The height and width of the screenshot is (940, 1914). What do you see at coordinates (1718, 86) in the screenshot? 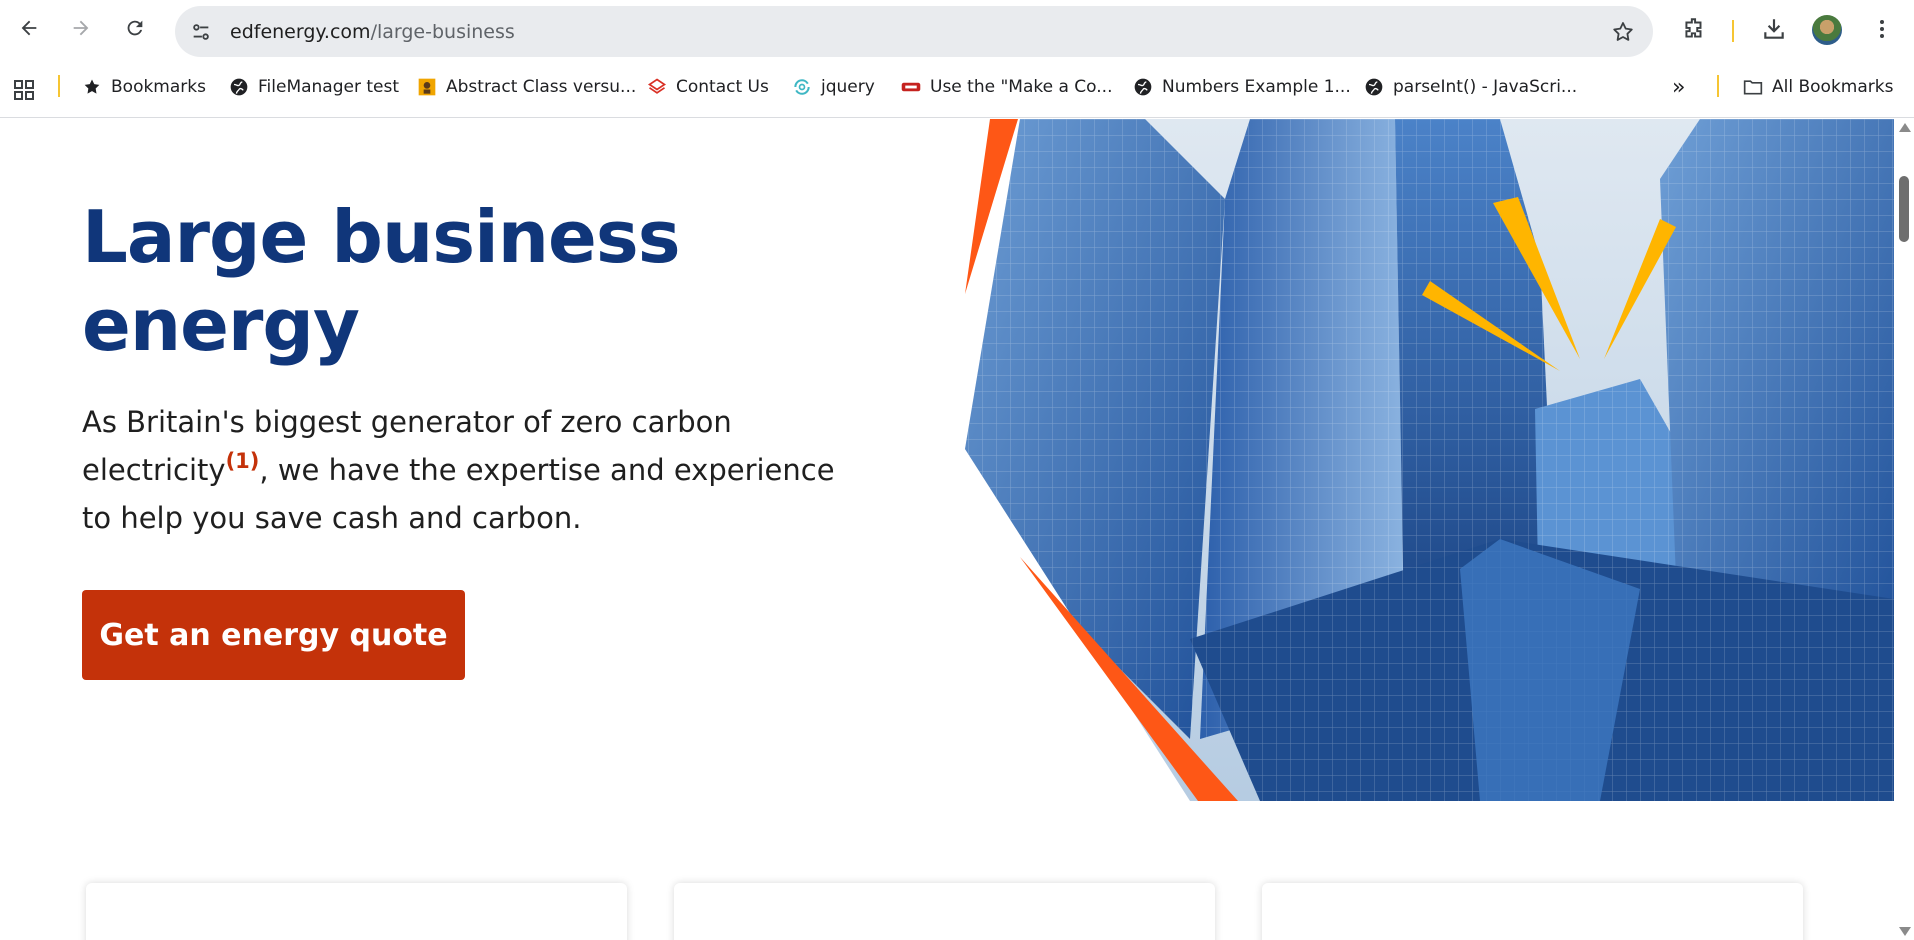
I see `bookmarks-divider-right` at bounding box center [1718, 86].